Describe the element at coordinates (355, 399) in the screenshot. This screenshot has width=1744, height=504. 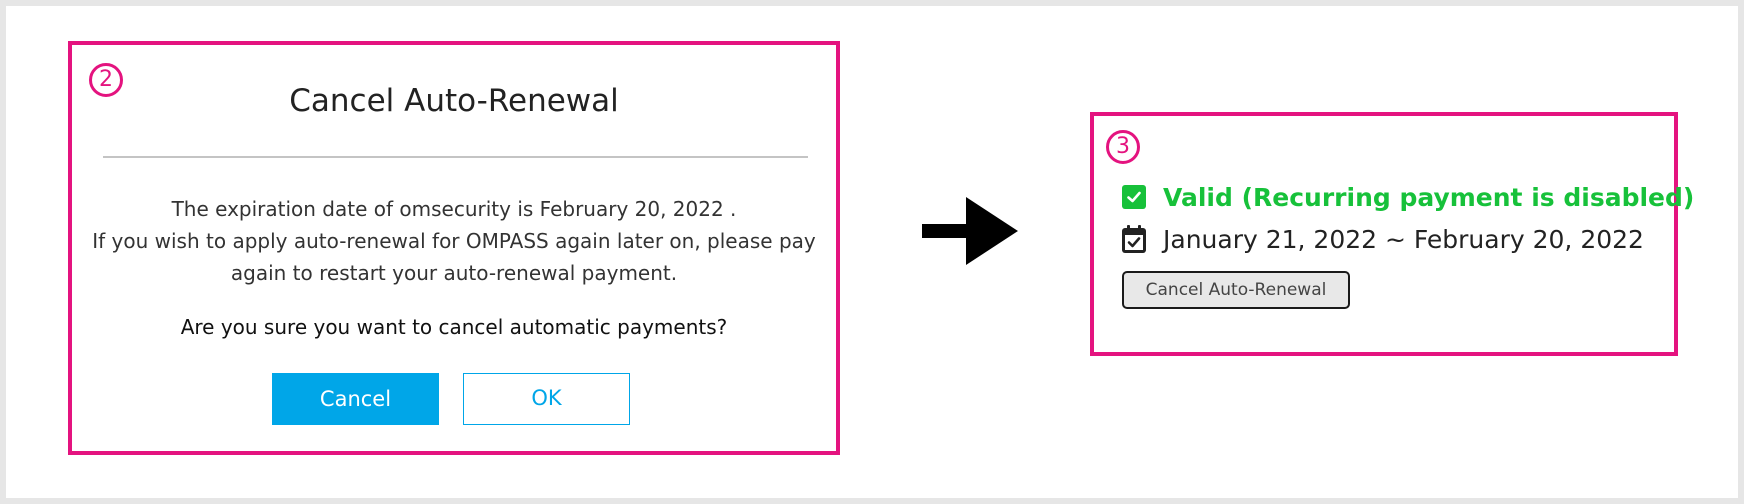
I see `cancel-button: Cancel` at that location.